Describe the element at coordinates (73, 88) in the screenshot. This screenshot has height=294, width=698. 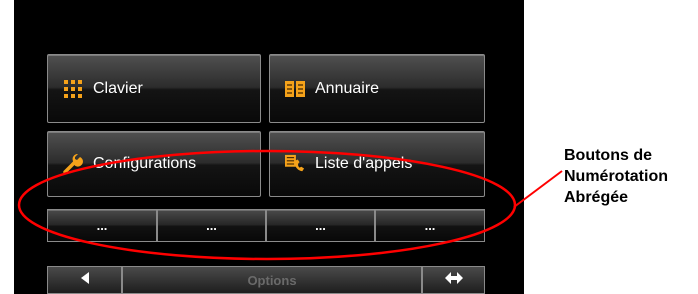
I see `keypad-grid-icon` at that location.